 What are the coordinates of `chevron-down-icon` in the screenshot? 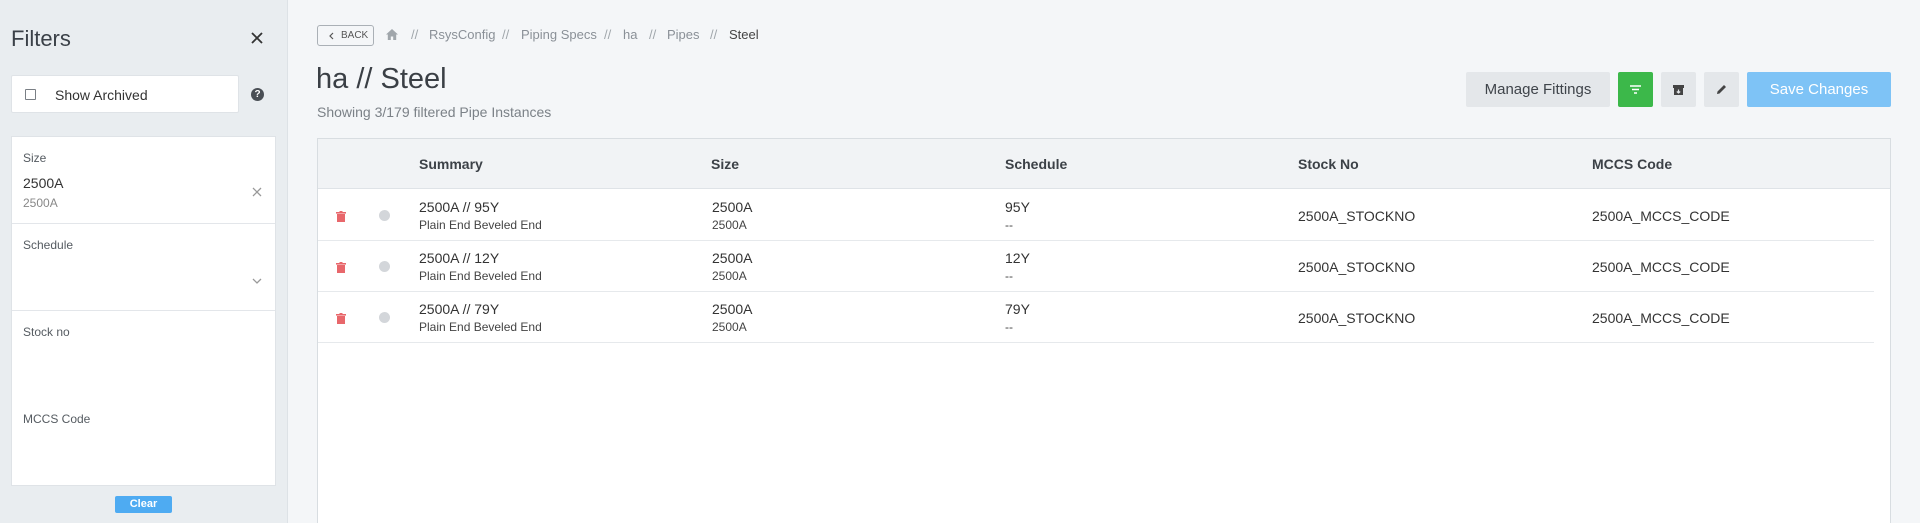 It's located at (257, 281).